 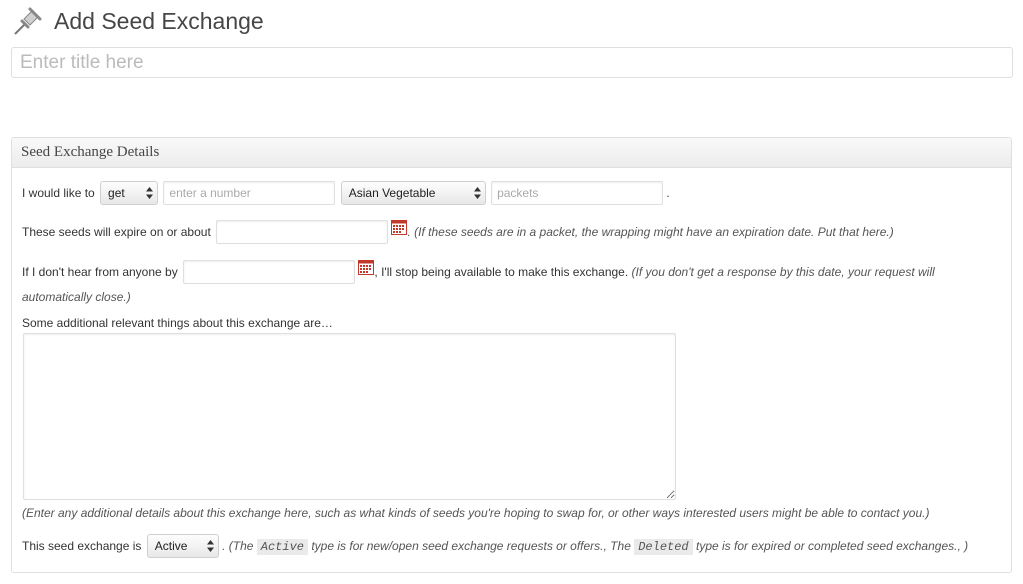 I want to click on pushpin-icon, so click(x=28, y=21).